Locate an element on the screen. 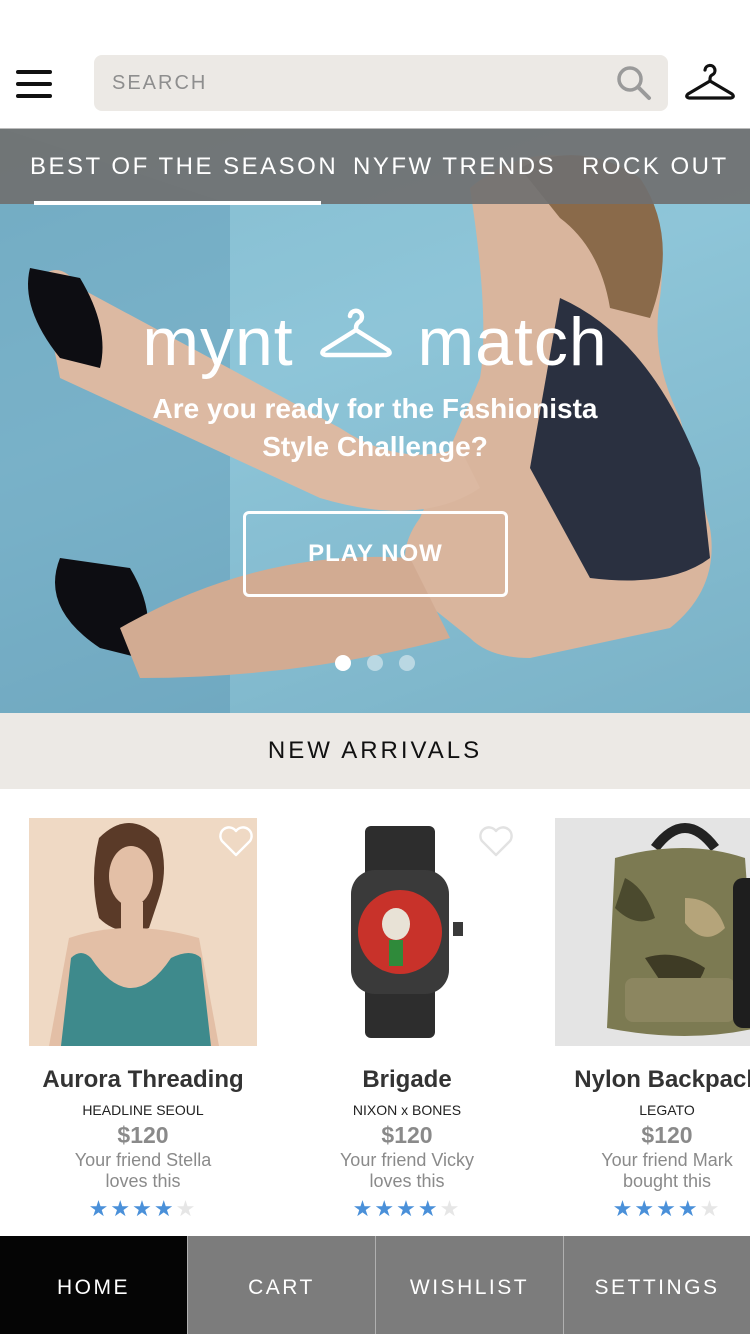 The height and width of the screenshot is (1334, 750). product-name: Brigade is located at coordinates (407, 1080).